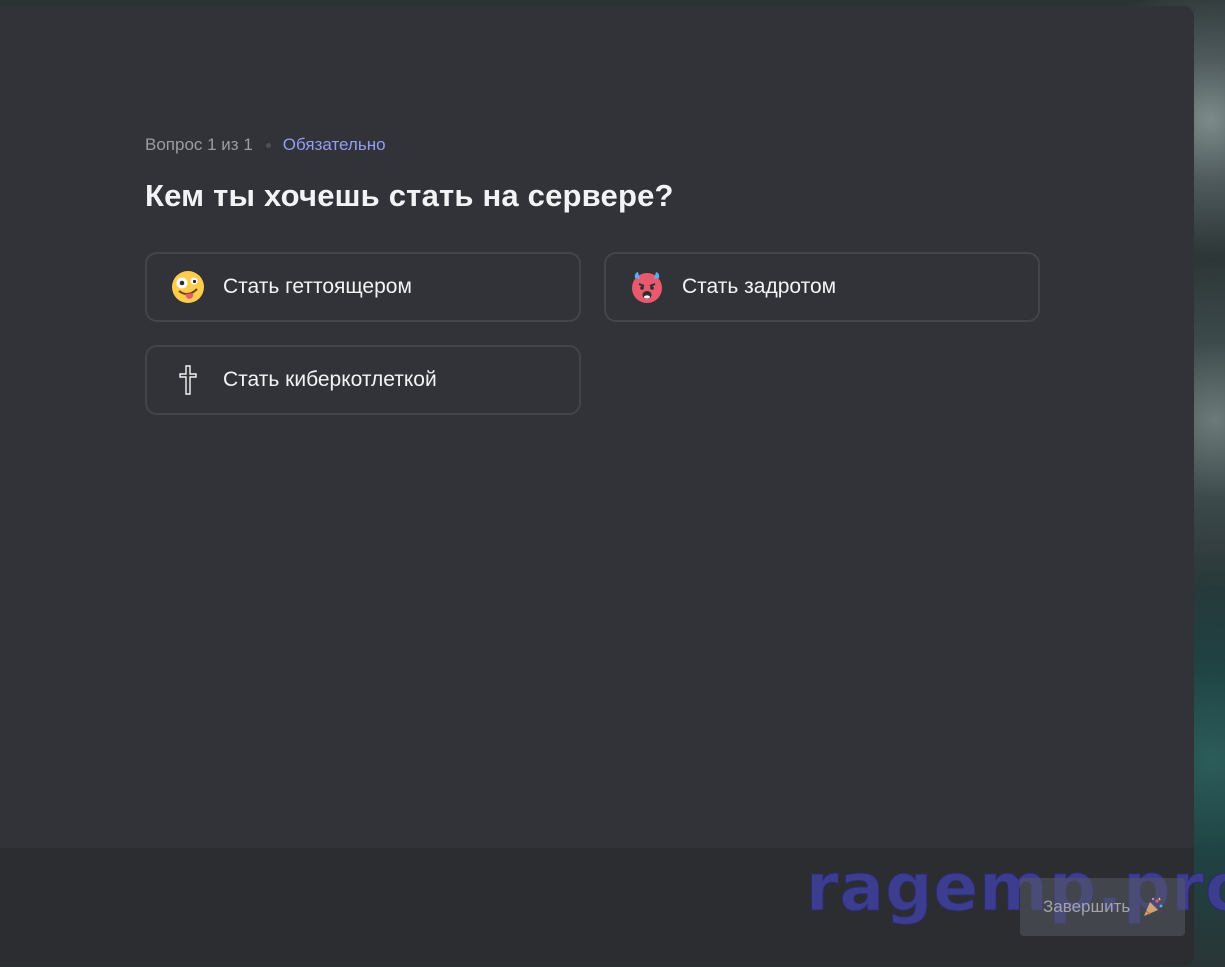  What do you see at coordinates (759, 286) in the screenshot?
I see `option-label: Стать задротом` at bounding box center [759, 286].